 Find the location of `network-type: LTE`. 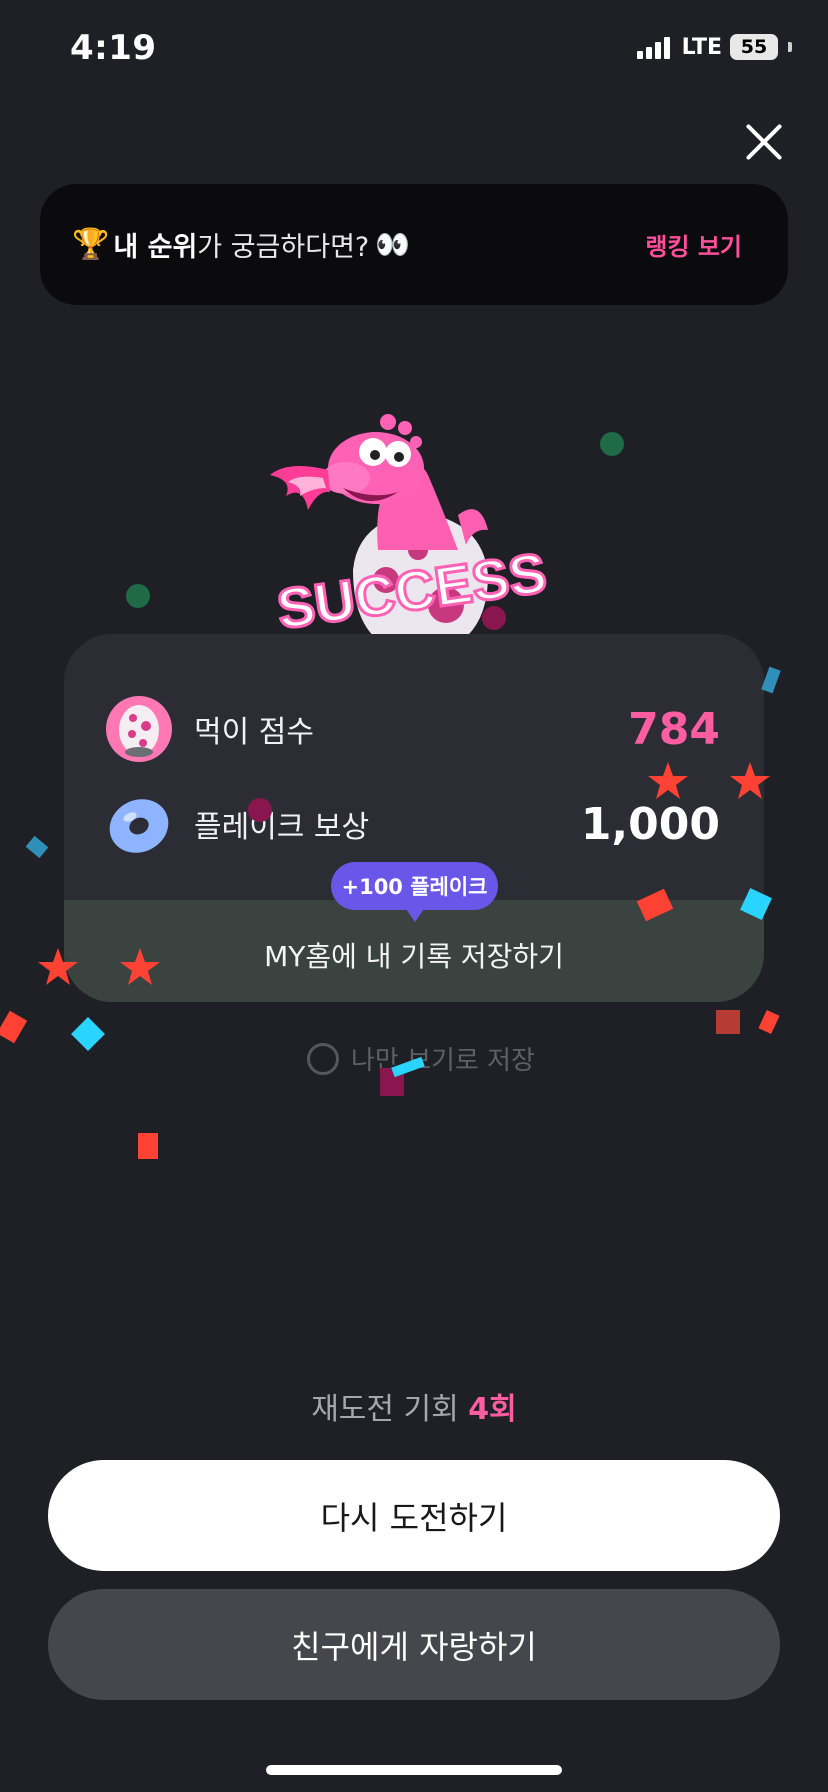

network-type: LTE is located at coordinates (701, 47).